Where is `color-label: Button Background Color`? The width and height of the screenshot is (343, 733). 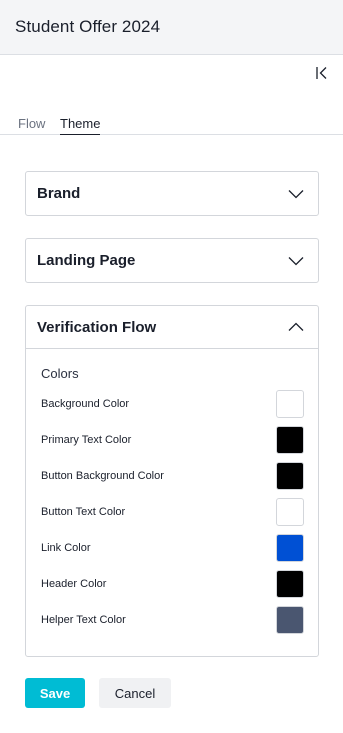 color-label: Button Background Color is located at coordinates (102, 476).